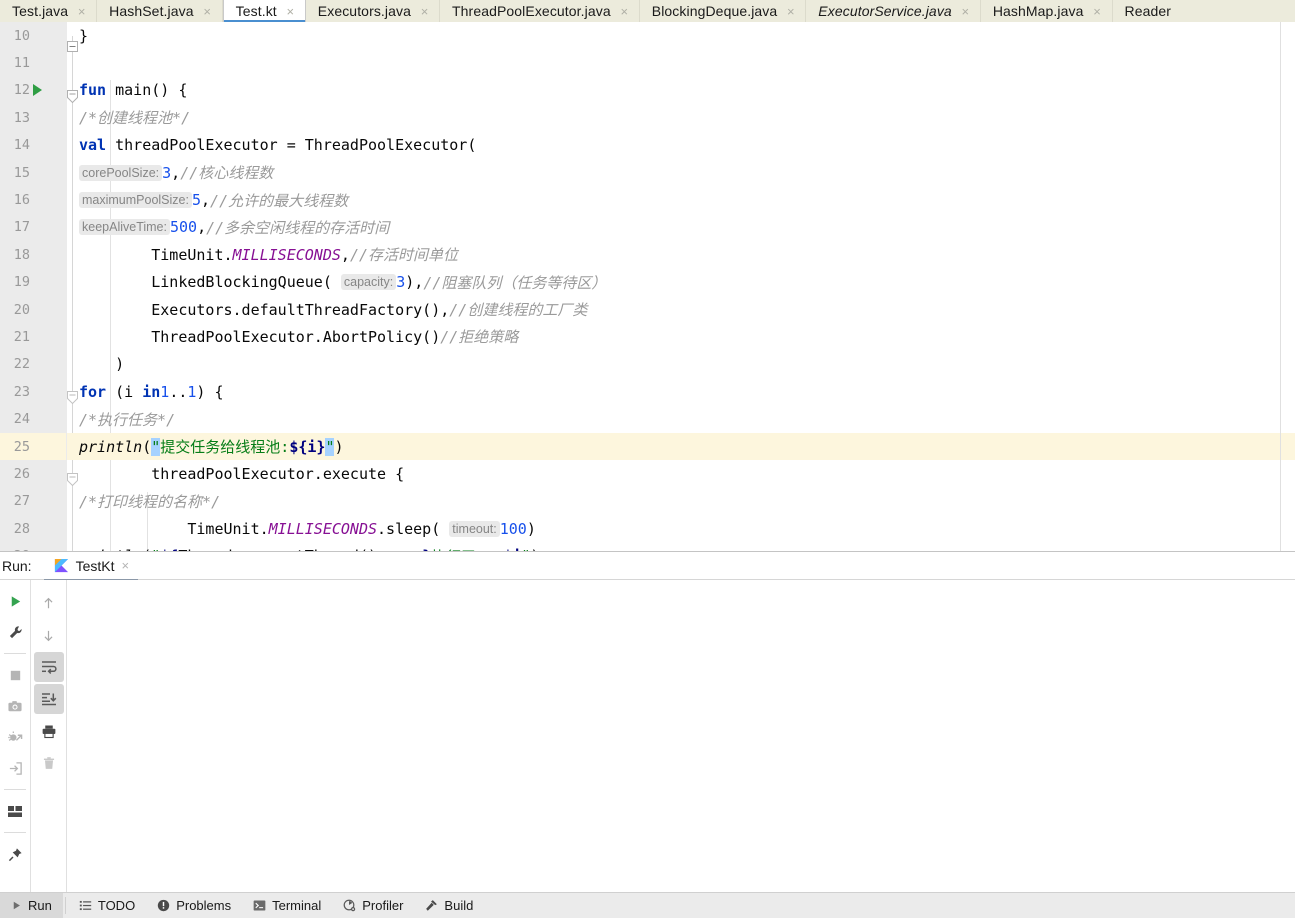 This screenshot has width=1295, height=918. Describe the element at coordinates (681, 227) in the screenshot. I see `code-line-17: keepAliveTime: 500,//多余空闲线程的存活时间` at that location.